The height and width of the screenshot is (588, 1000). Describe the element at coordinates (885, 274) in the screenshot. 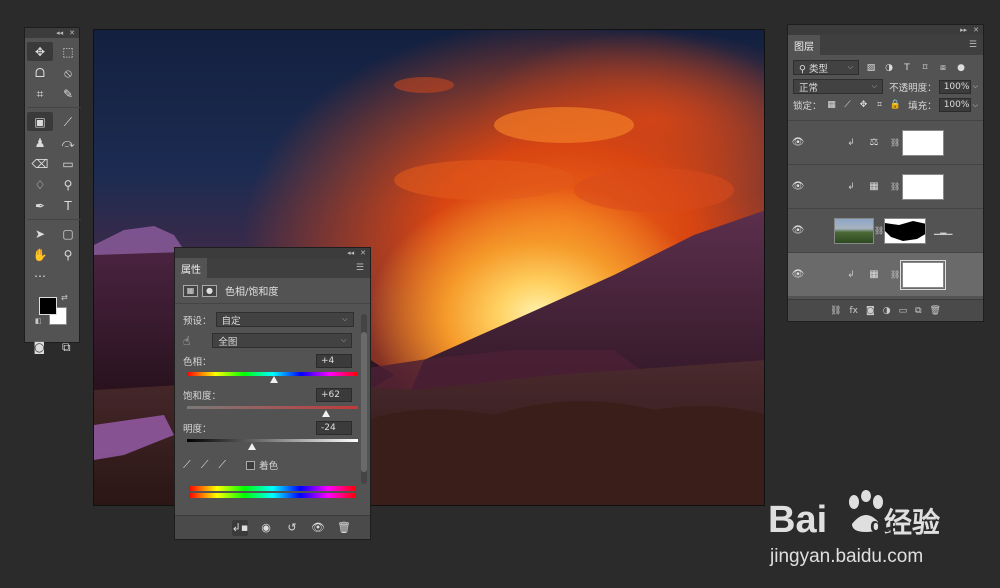

I see `layer-row-hue-saturation: 👁 ↲ ▦ ⛓` at that location.